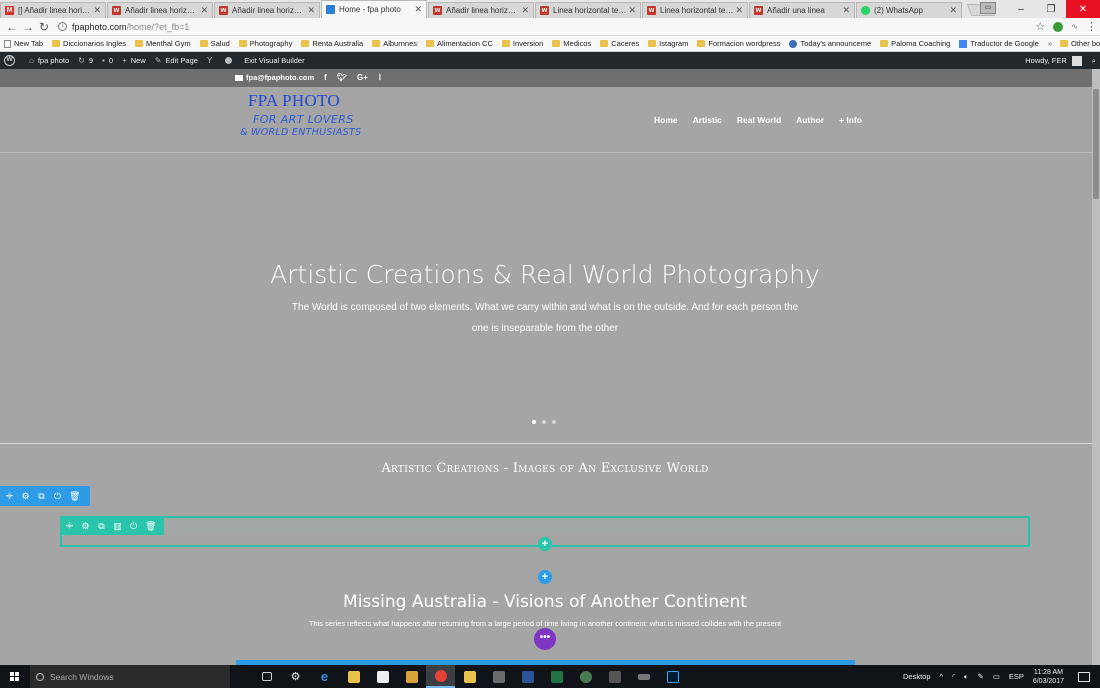  I want to click on contact-email: fpa@fpaphoto.com, so click(280, 77).